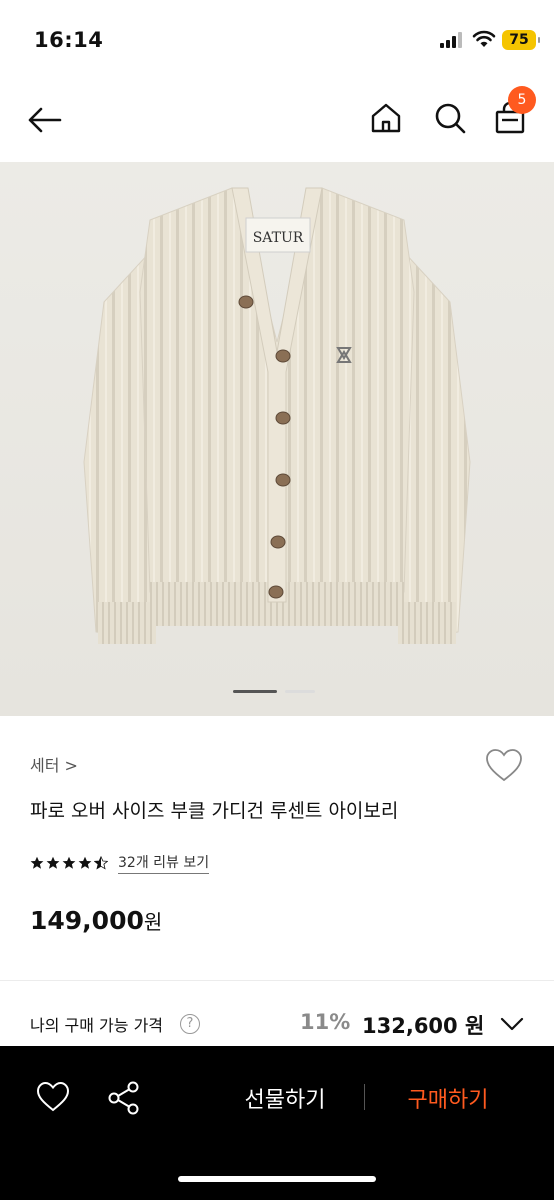  I want to click on header, so click(277, 121).